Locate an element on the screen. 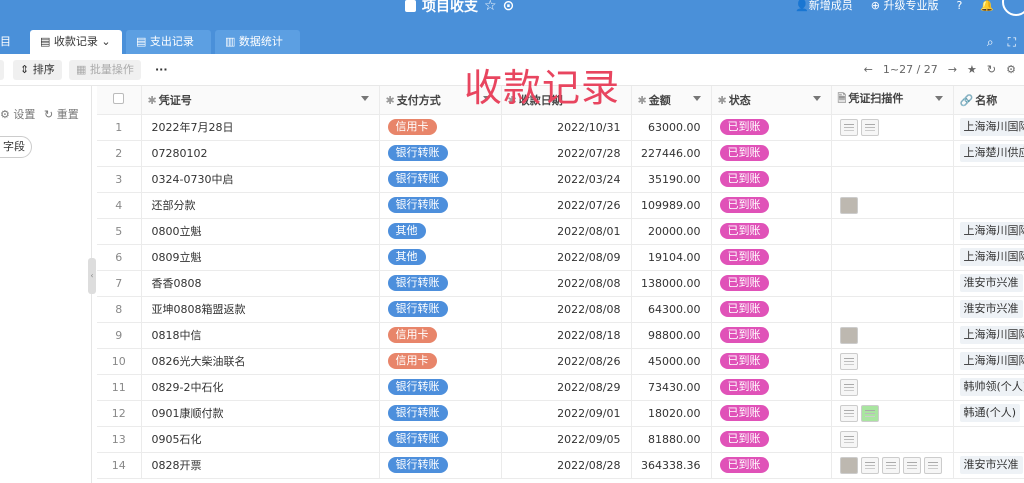  amount-cell: 45000.00 is located at coordinates (671, 361).